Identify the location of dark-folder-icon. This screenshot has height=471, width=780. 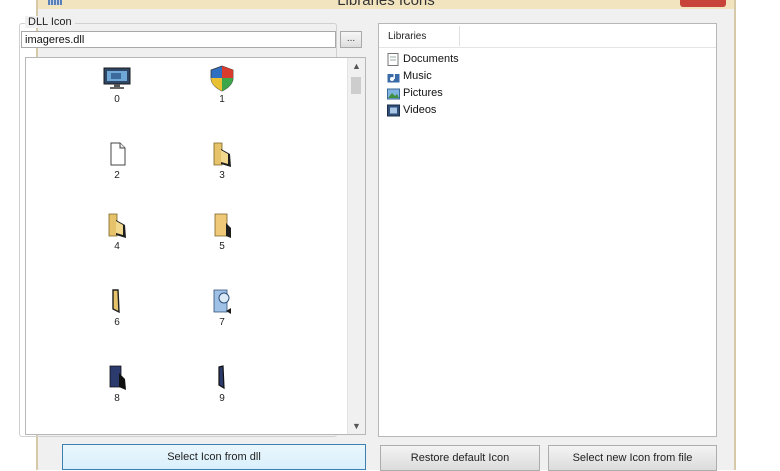
(117, 377).